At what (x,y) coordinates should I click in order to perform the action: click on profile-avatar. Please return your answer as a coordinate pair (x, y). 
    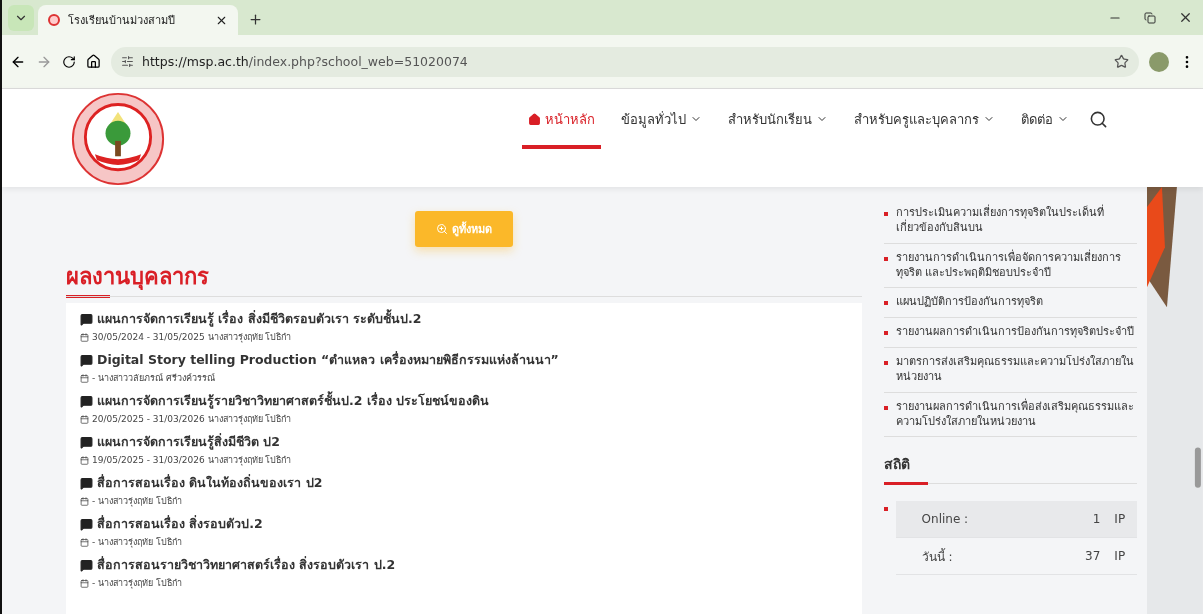
    Looking at the image, I should click on (1159, 61).